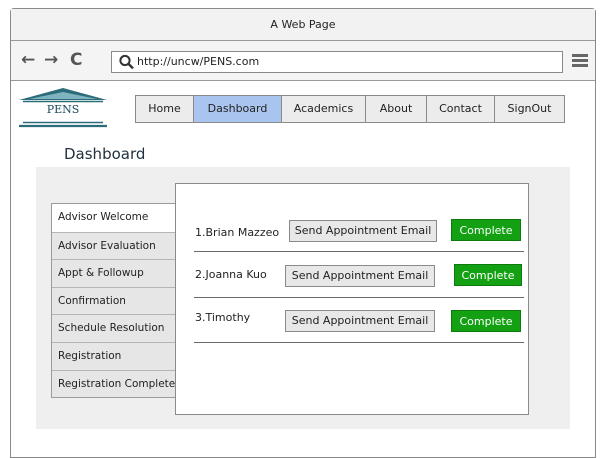 This screenshot has height=458, width=602. I want to click on tab-home: Home, so click(164, 109).